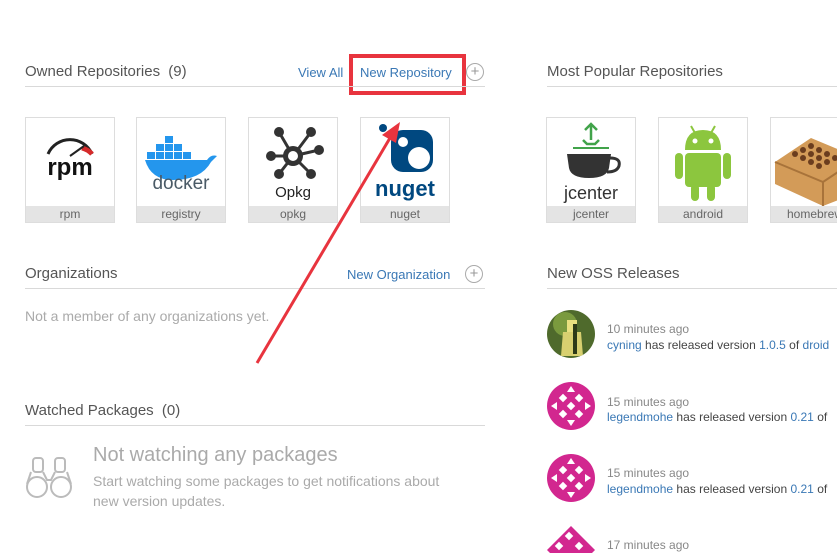 The image size is (837, 553). Describe the element at coordinates (181, 165) in the screenshot. I see `docker-whale-icon: docker` at that location.